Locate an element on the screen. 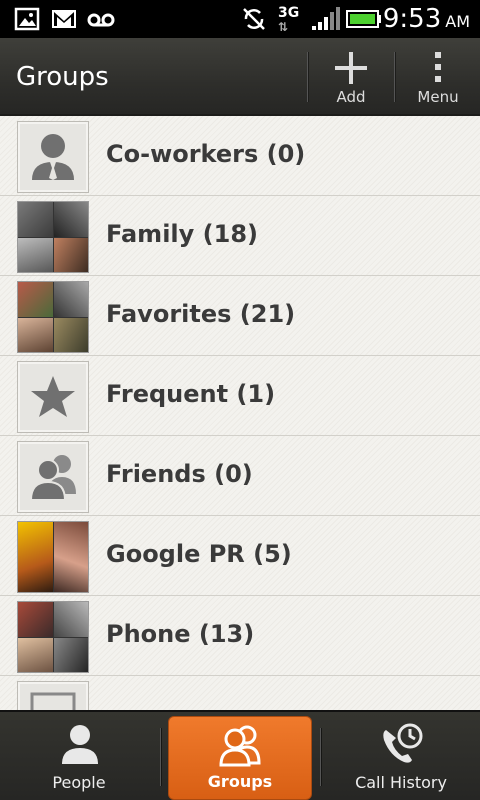 This screenshot has width=480, height=800. gallery-icon is located at coordinates (27, 19).